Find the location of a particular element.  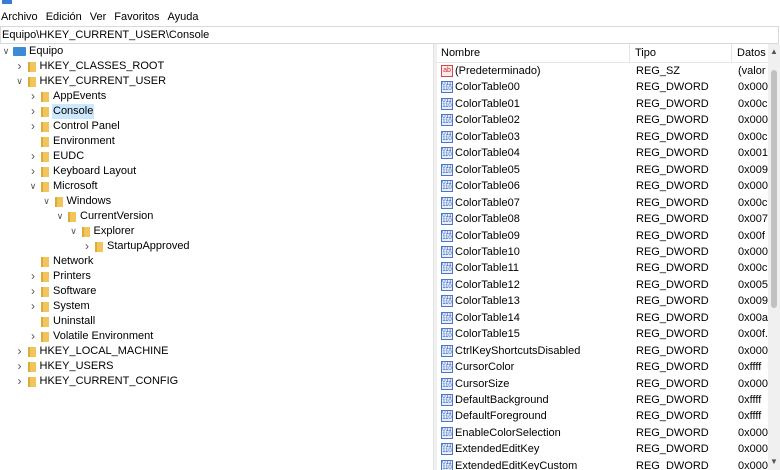

tree-item: › Software is located at coordinates (62, 291).